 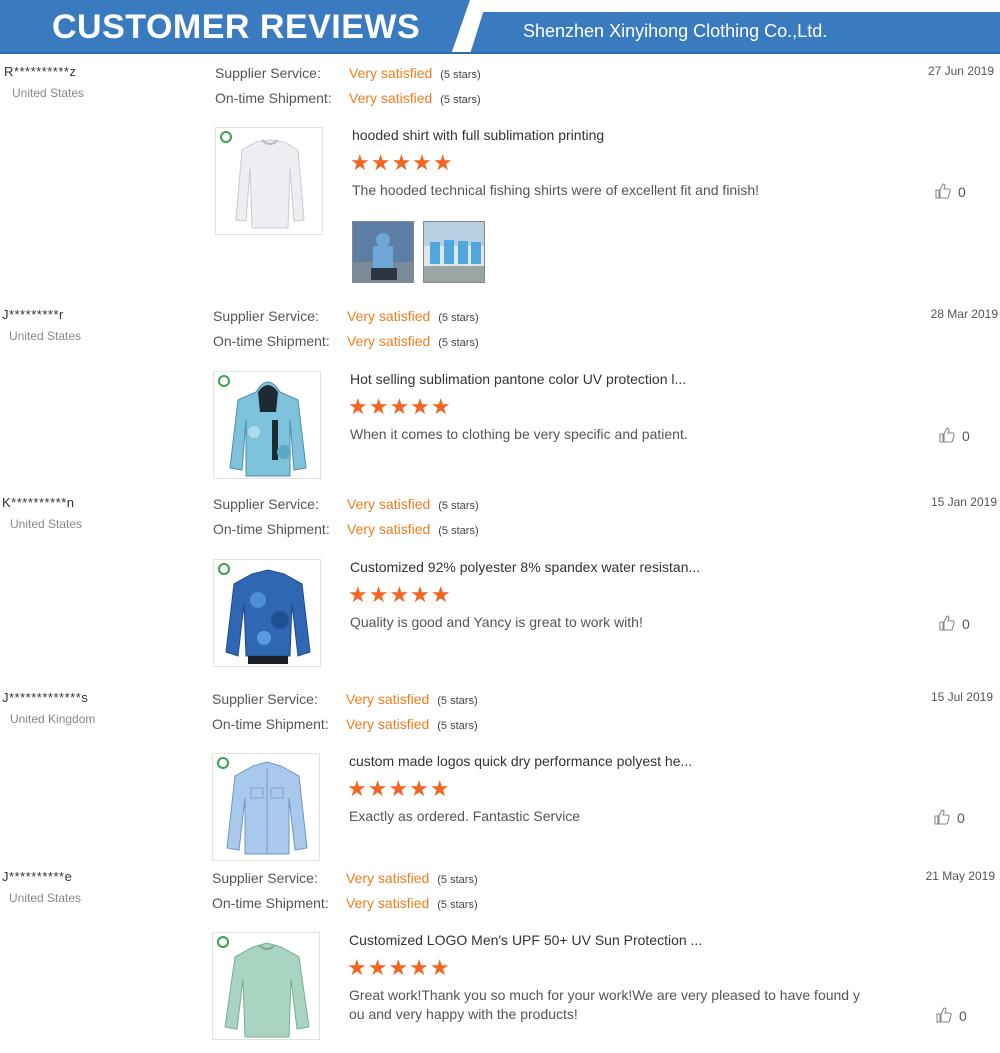 I want to click on review-comment: Exactly as ordered. Fantastic Service, so click(x=465, y=816).